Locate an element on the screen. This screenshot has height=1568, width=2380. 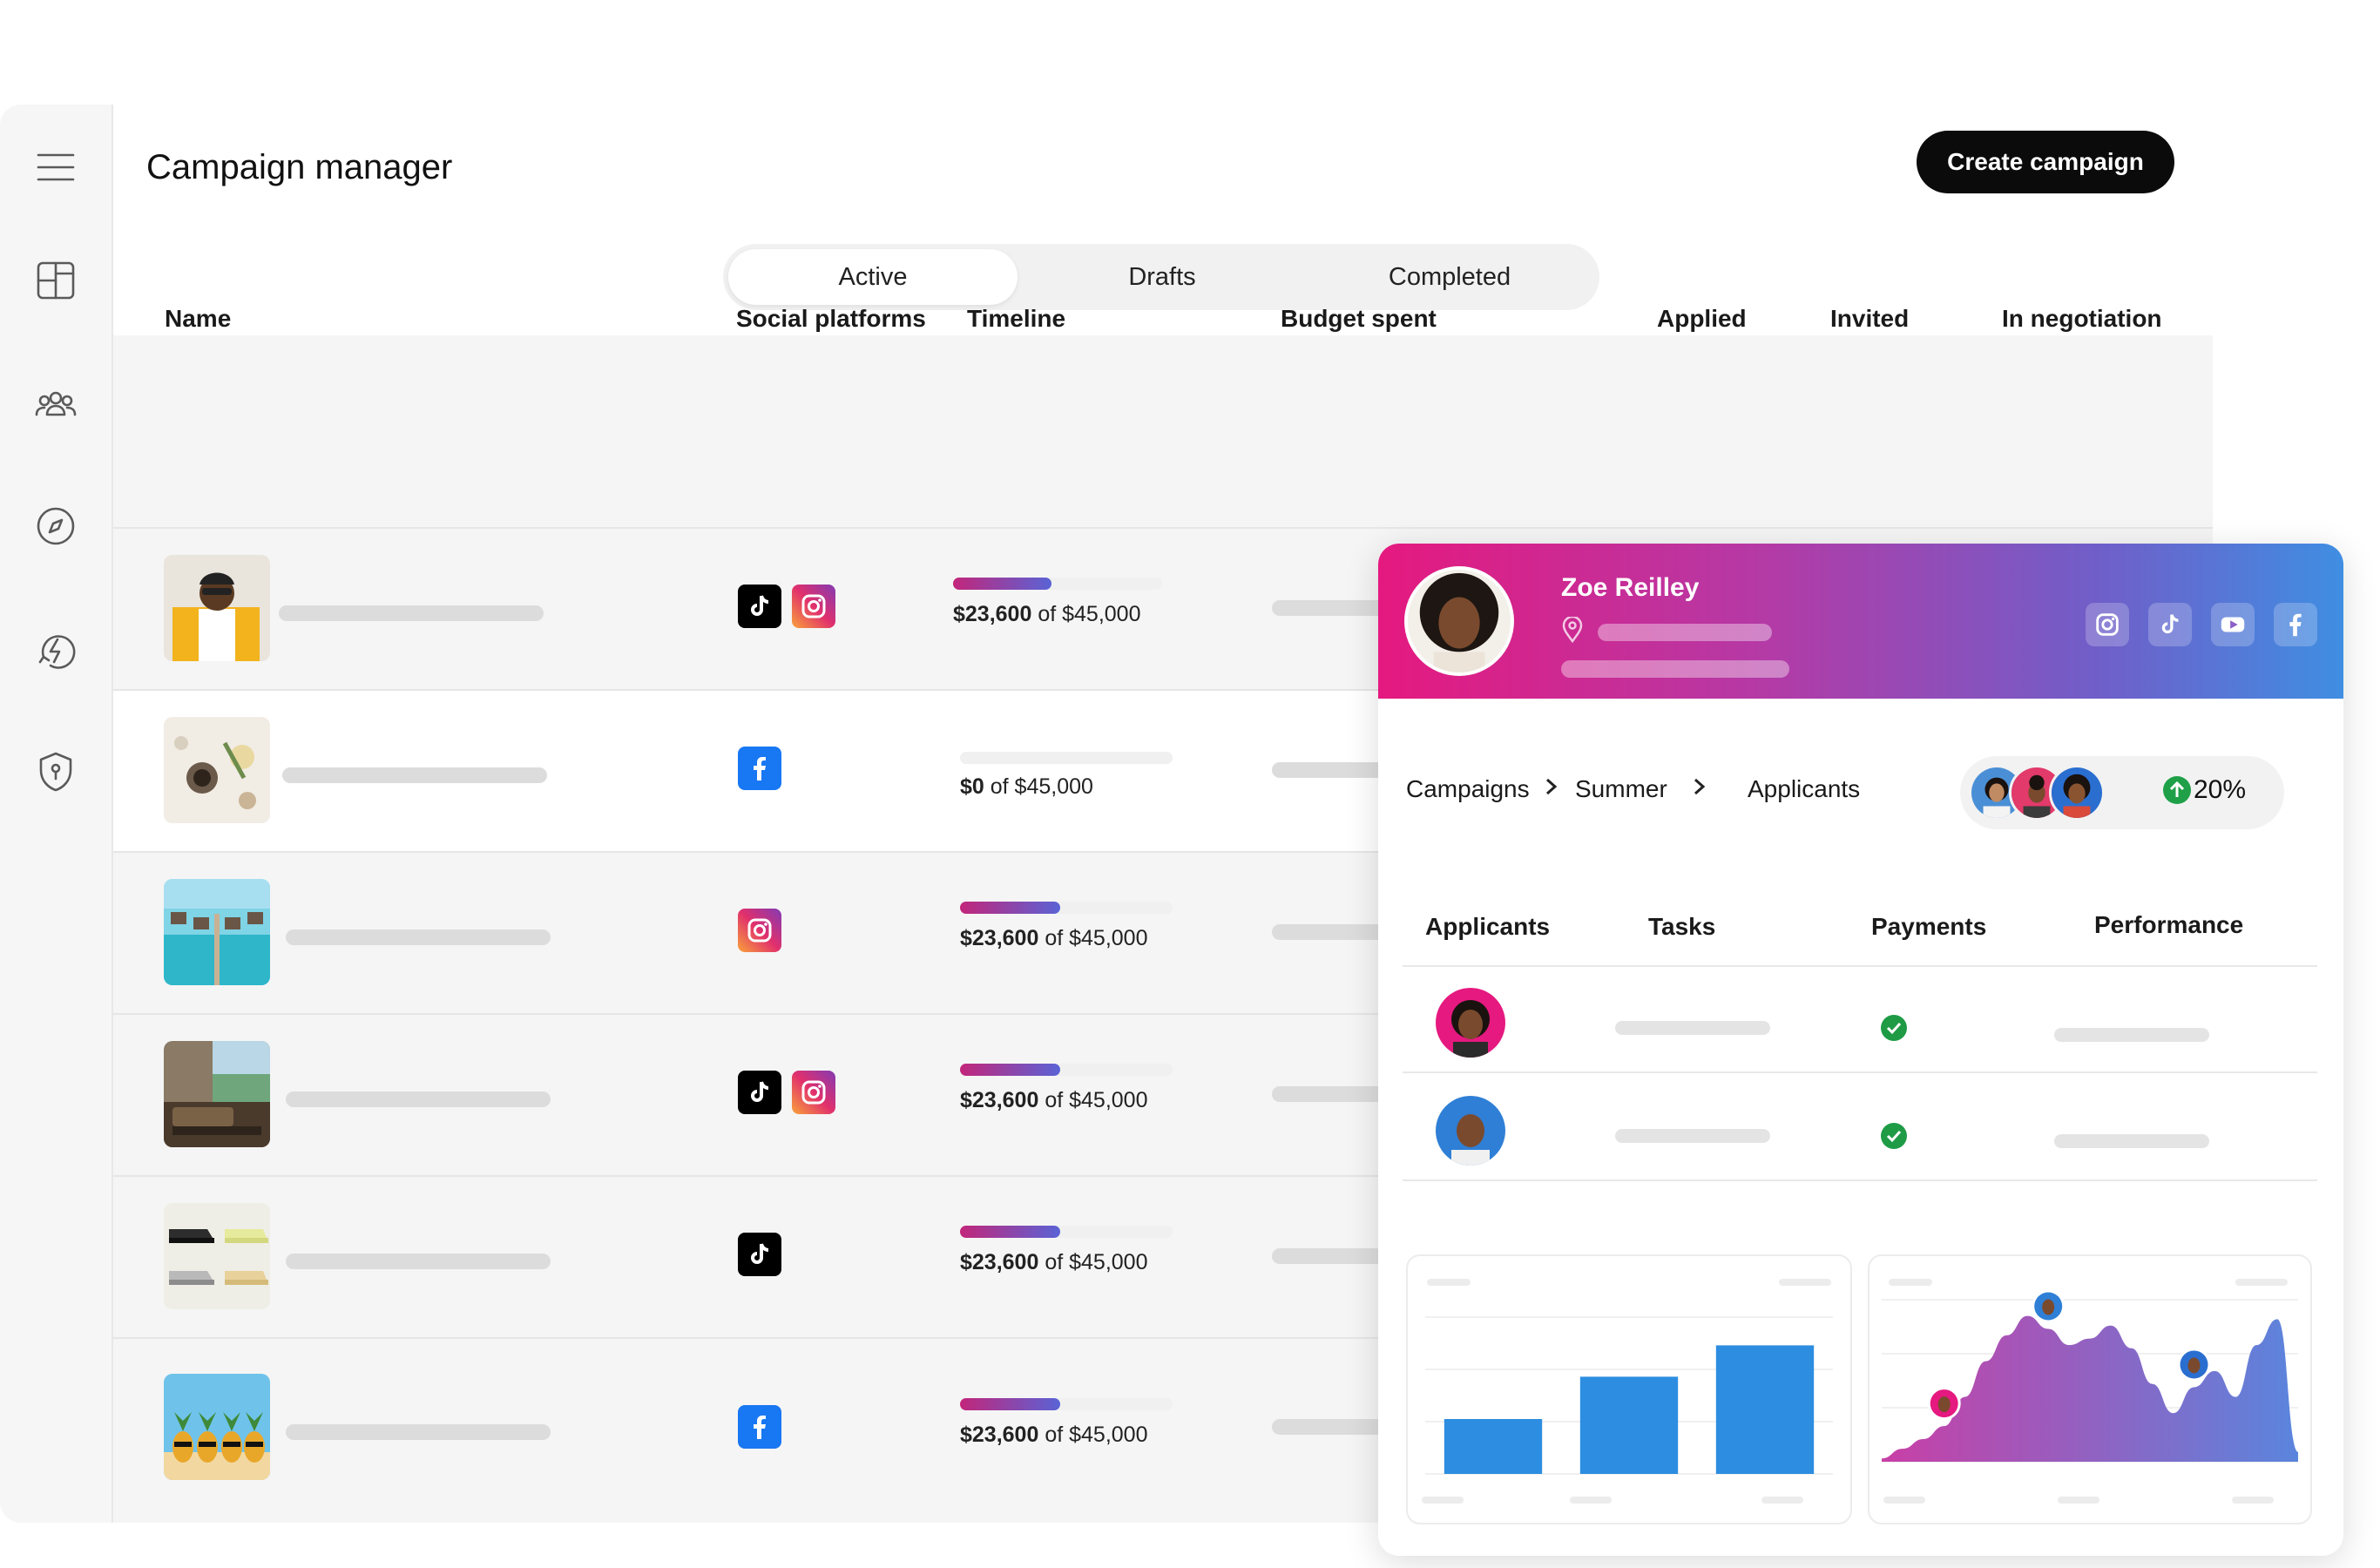
menu-icon is located at coordinates (56, 167).